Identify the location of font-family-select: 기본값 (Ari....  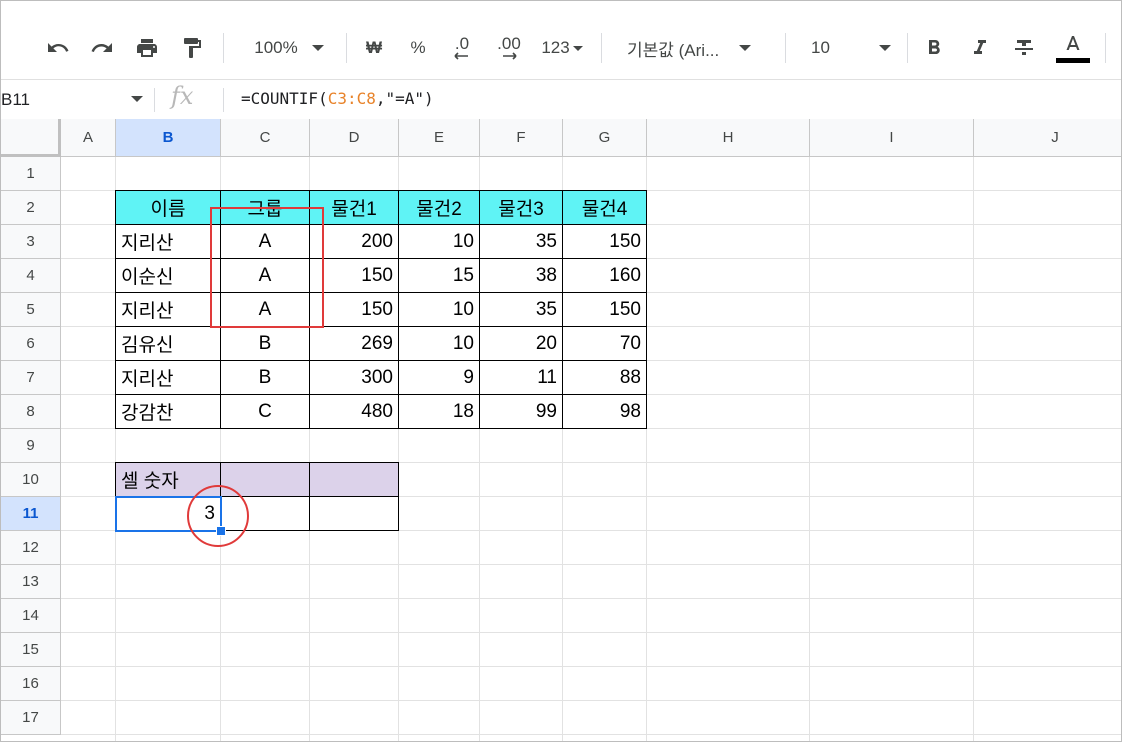
(697, 48).